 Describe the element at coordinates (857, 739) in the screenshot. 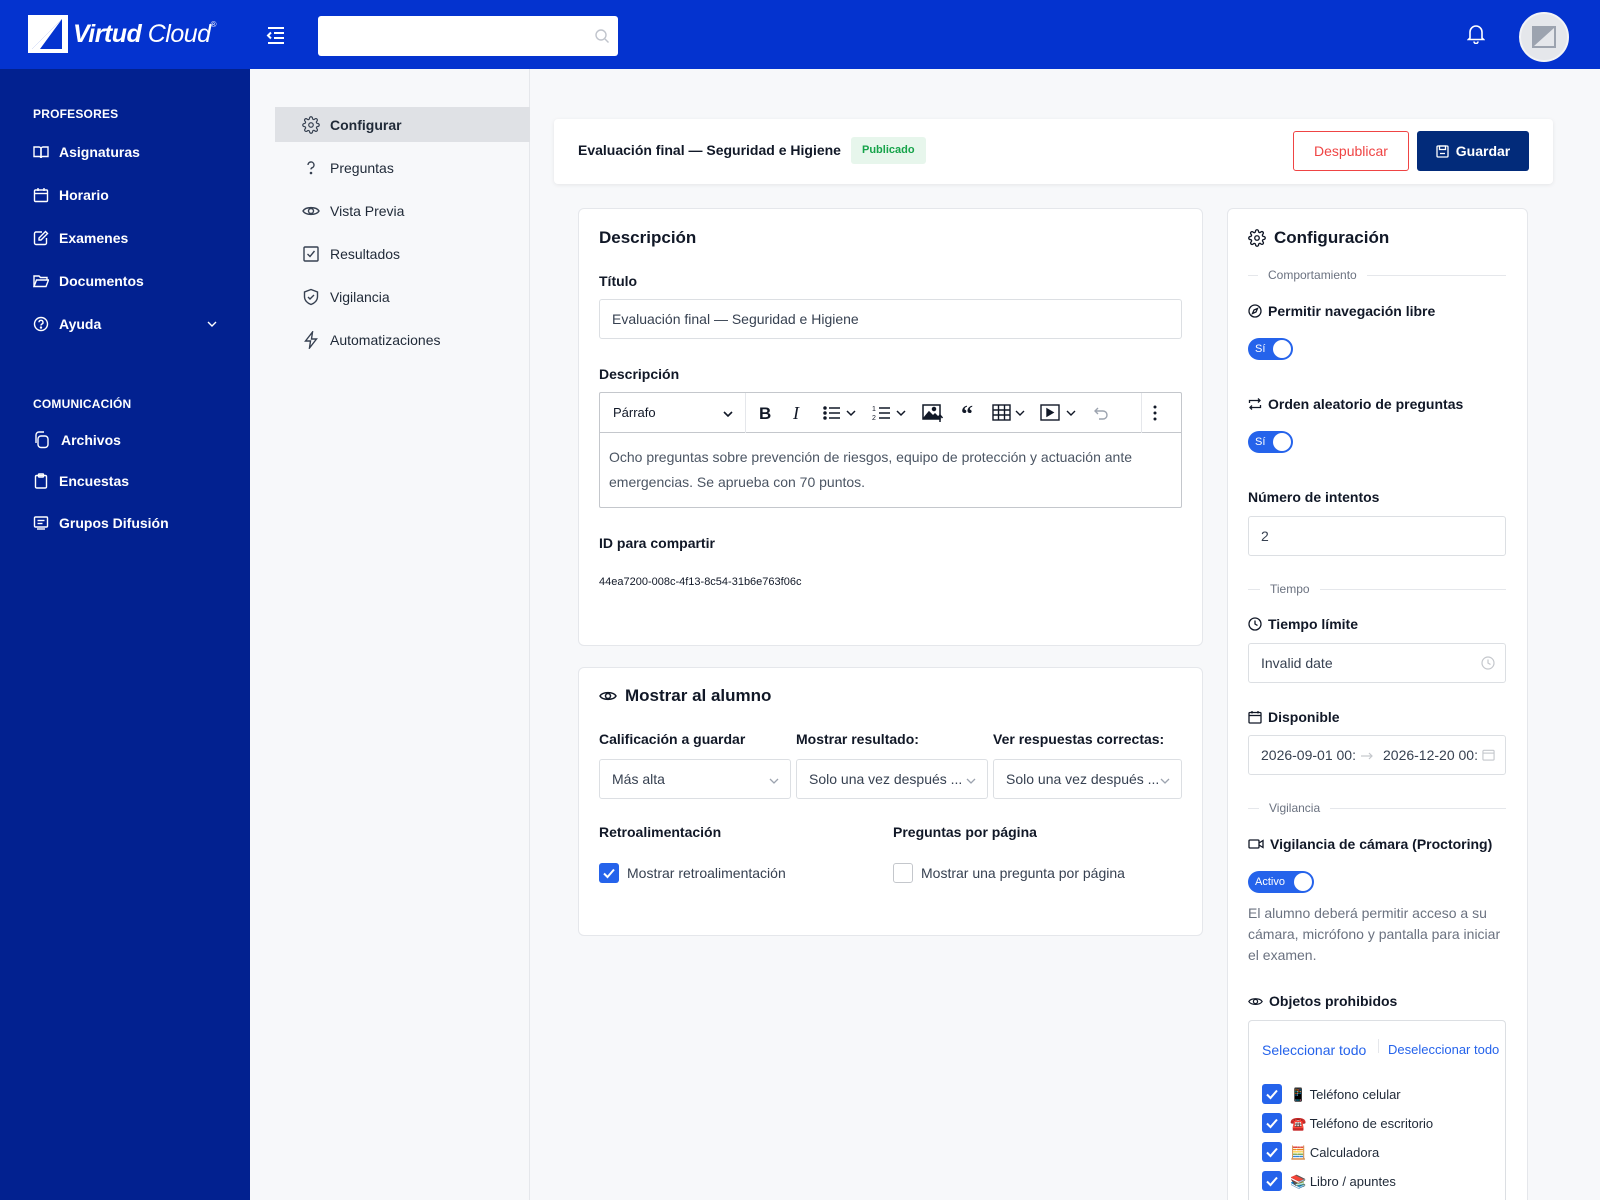

I see `result-label: Mostrar resultado:` at that location.